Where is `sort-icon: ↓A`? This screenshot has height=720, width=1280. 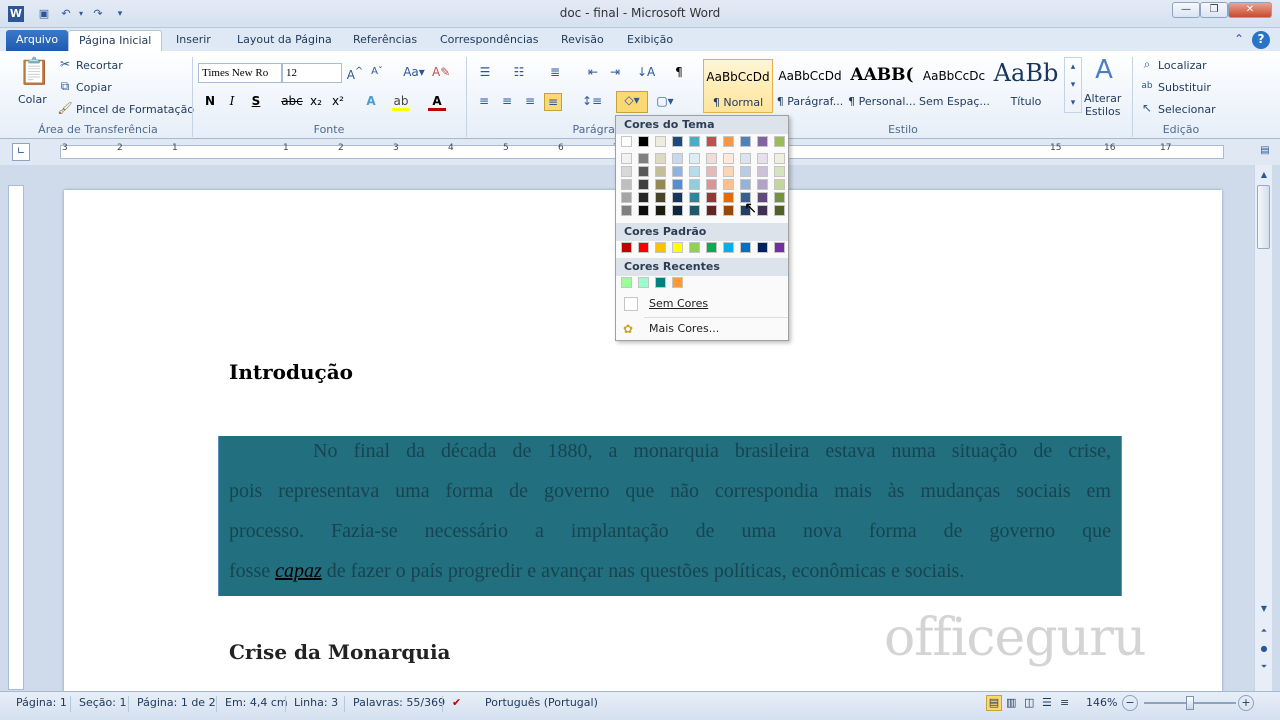 sort-icon: ↓A is located at coordinates (646, 73).